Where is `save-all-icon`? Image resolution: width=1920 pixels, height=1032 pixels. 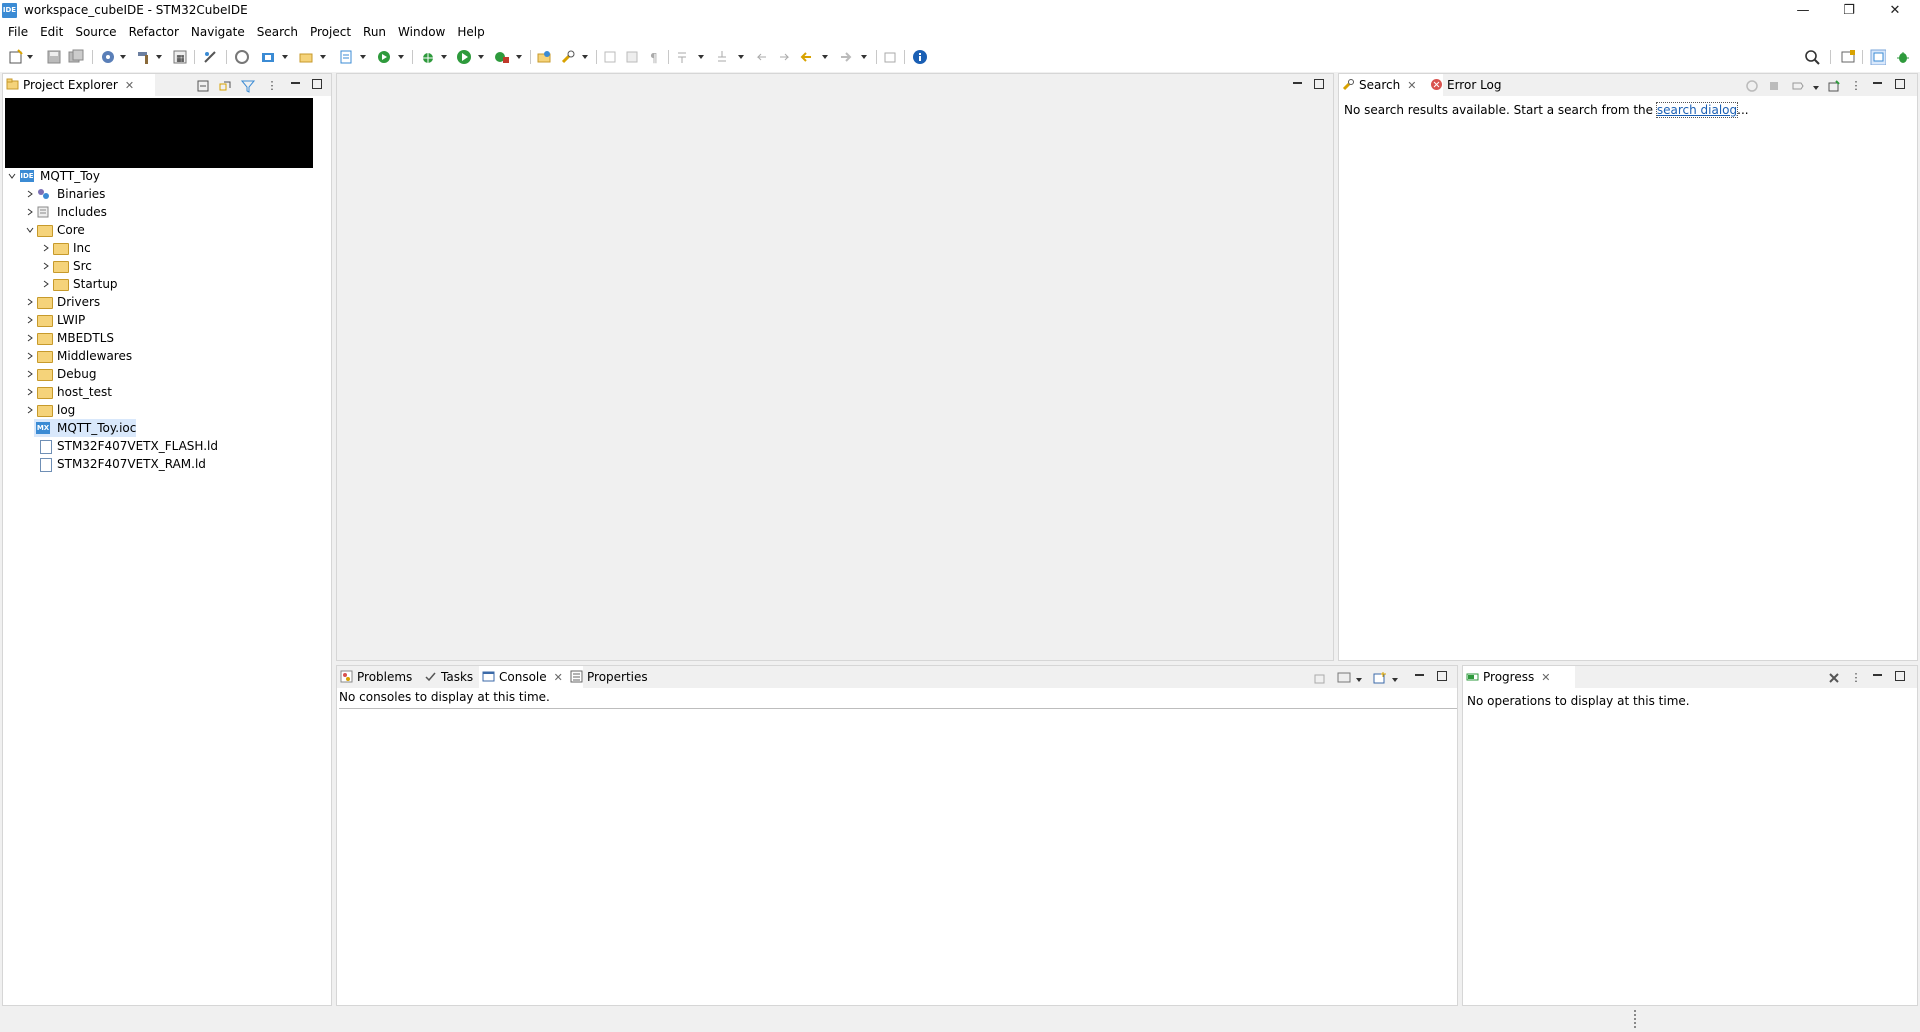 save-all-icon is located at coordinates (76, 57).